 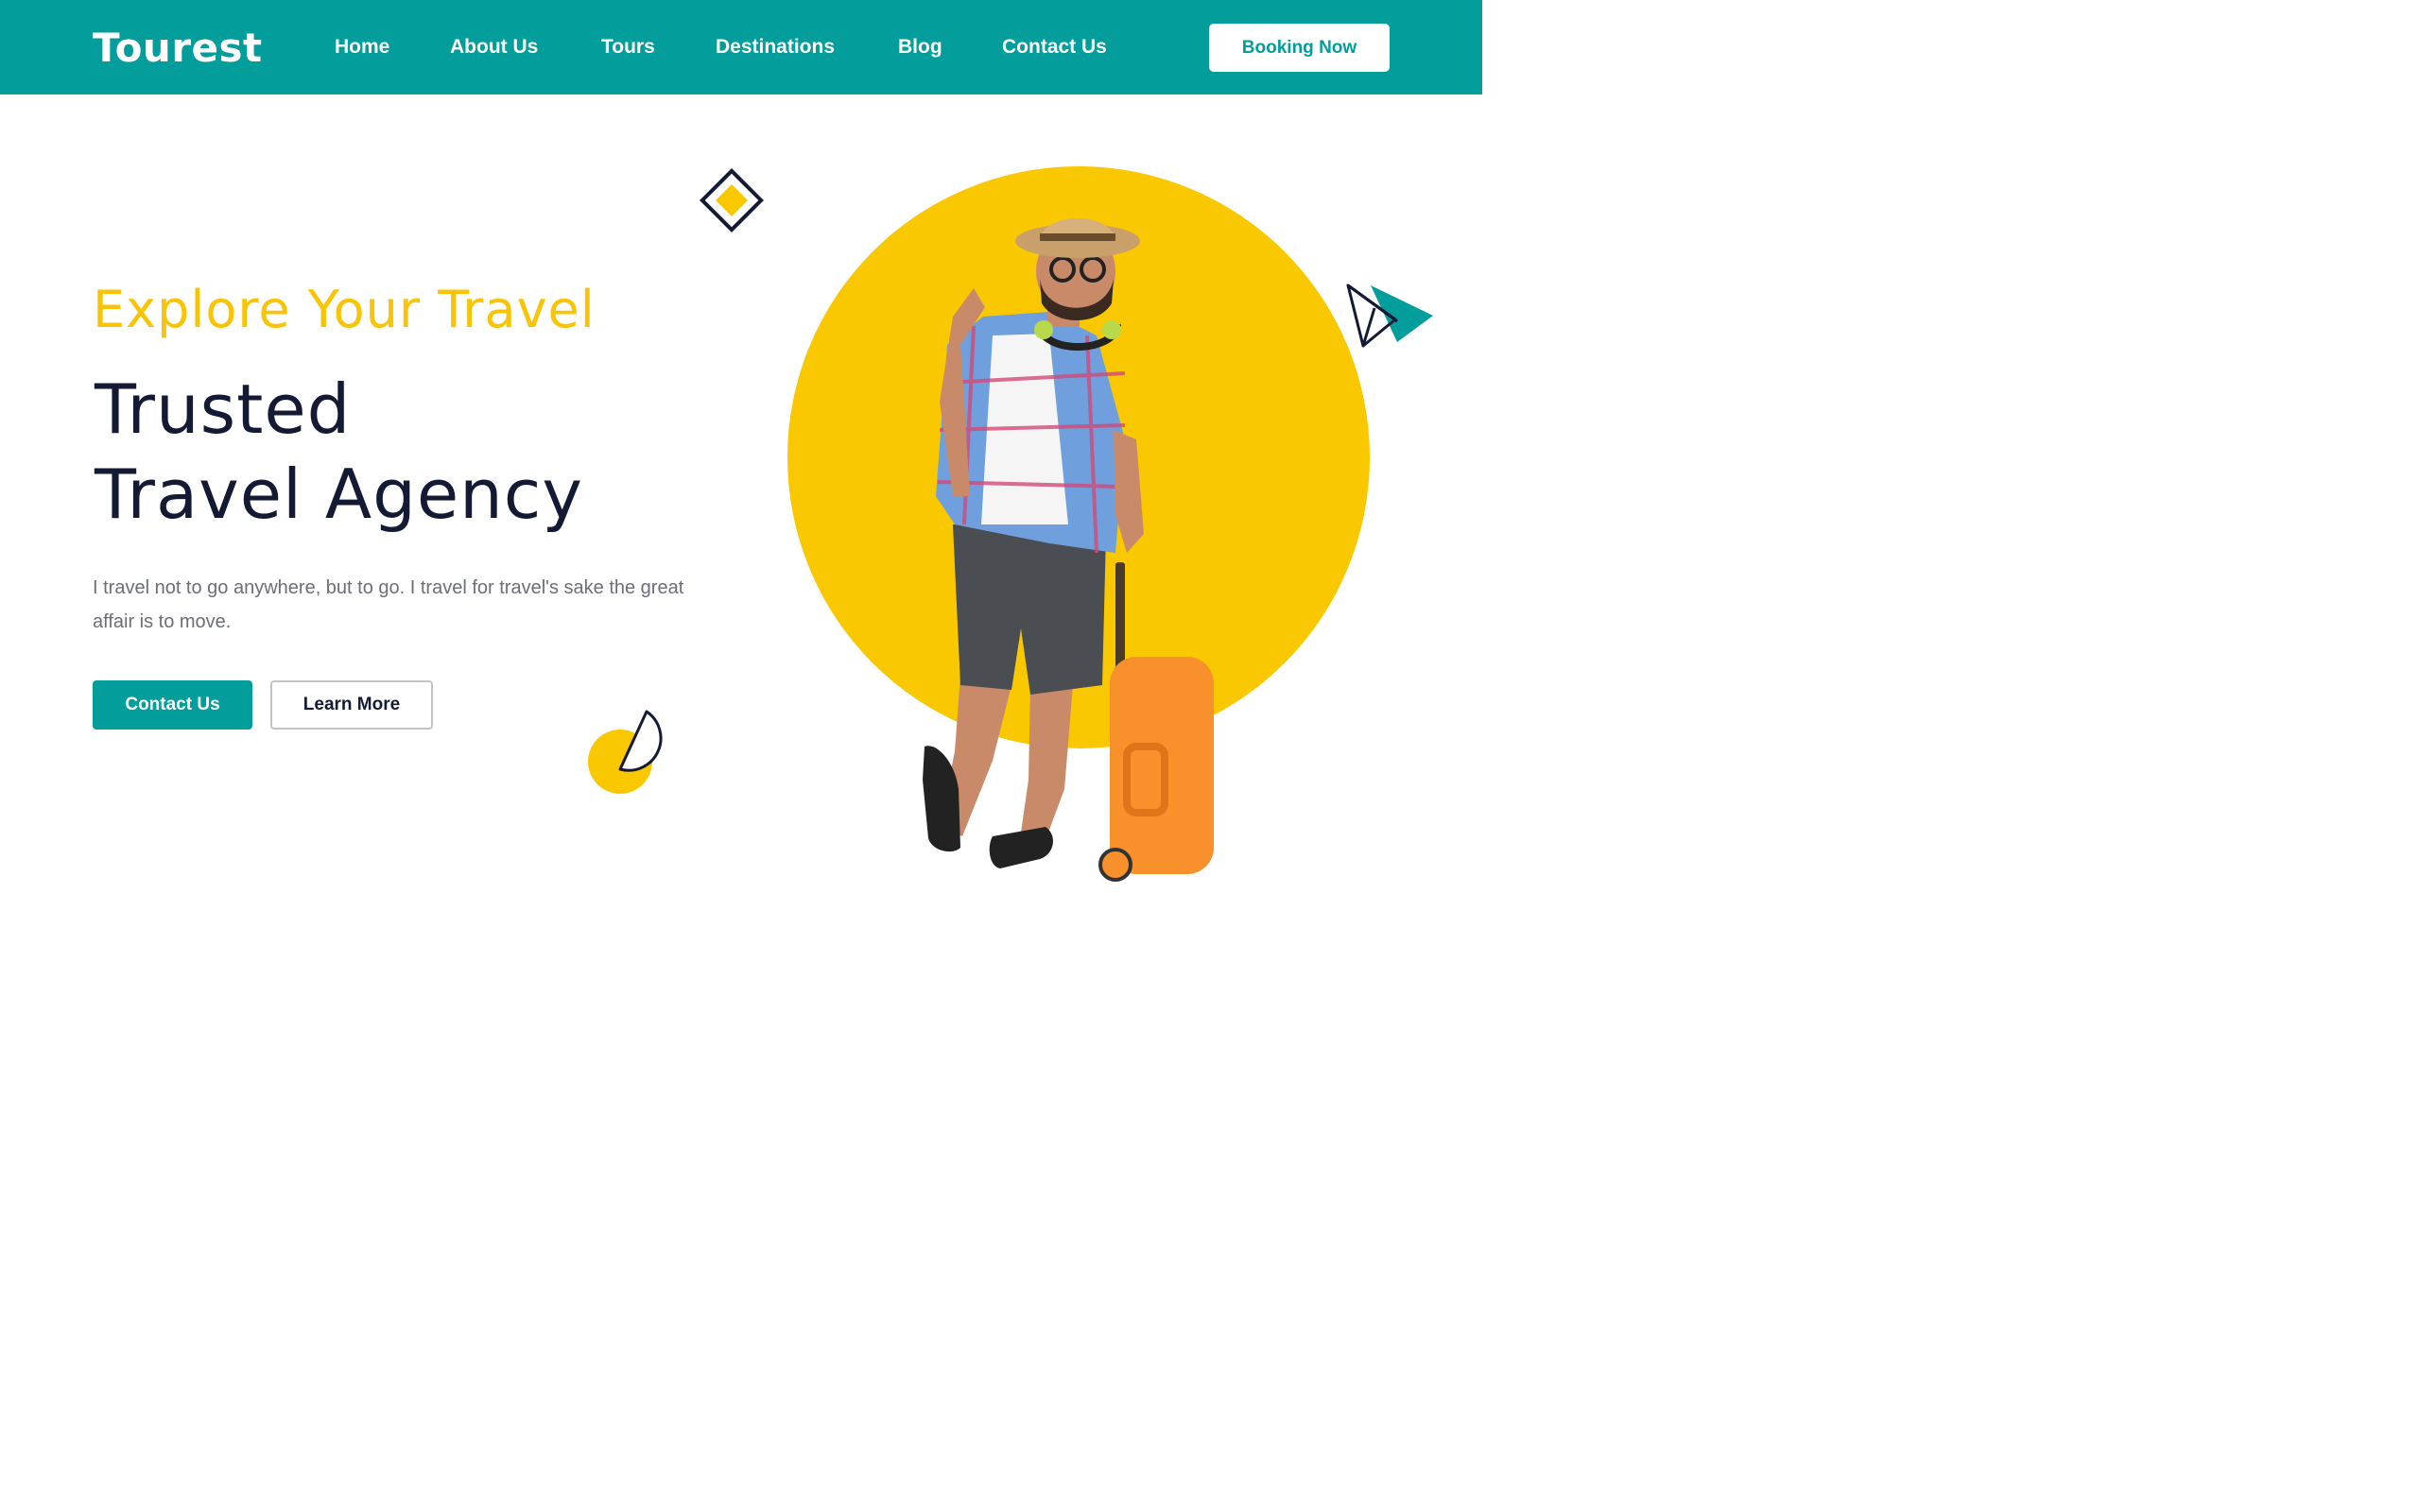 What do you see at coordinates (351, 705) in the screenshot?
I see `learn-more-button: Learn More` at bounding box center [351, 705].